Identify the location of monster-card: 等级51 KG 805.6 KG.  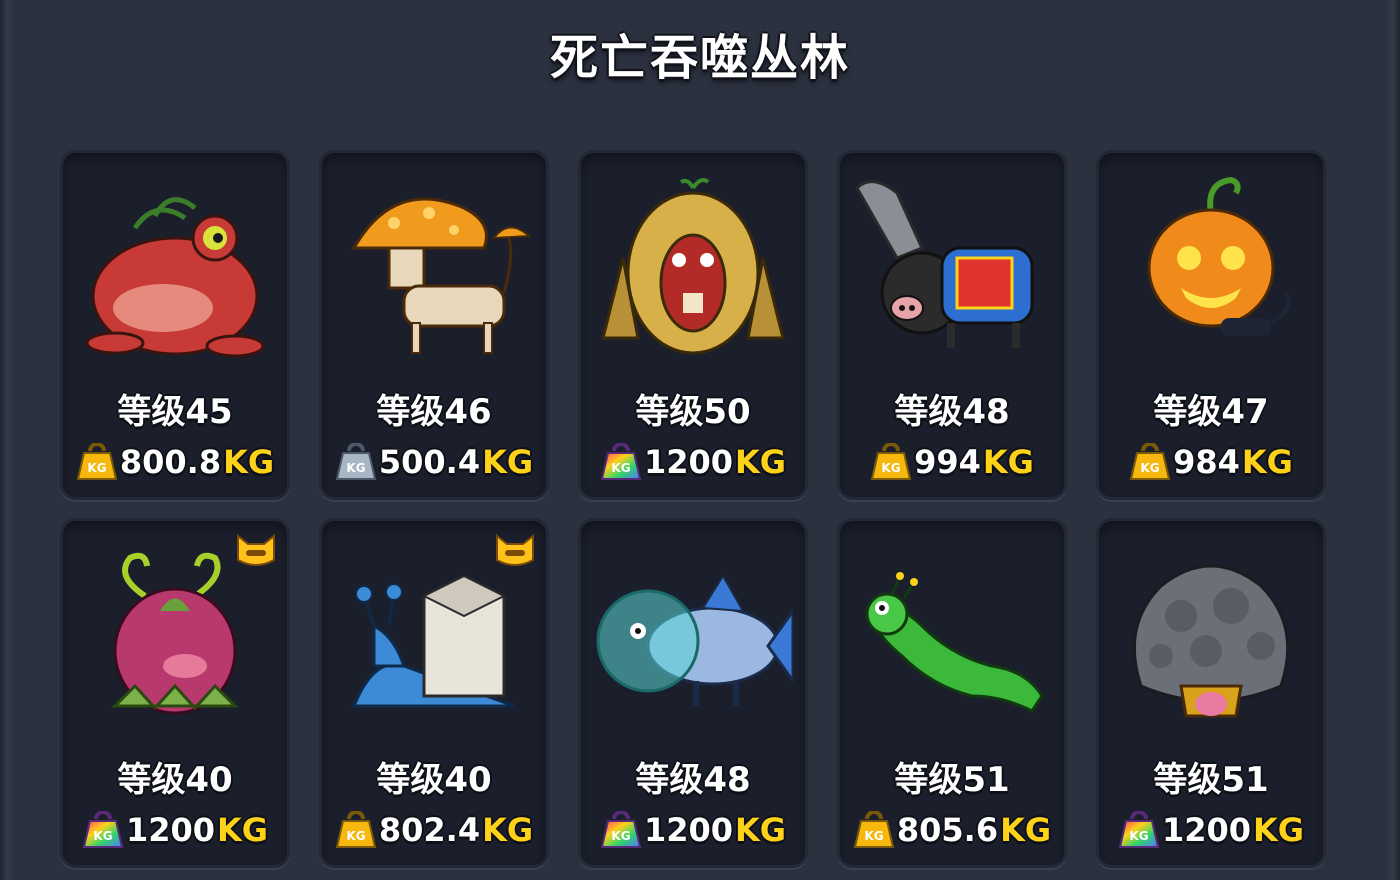
(952, 693).